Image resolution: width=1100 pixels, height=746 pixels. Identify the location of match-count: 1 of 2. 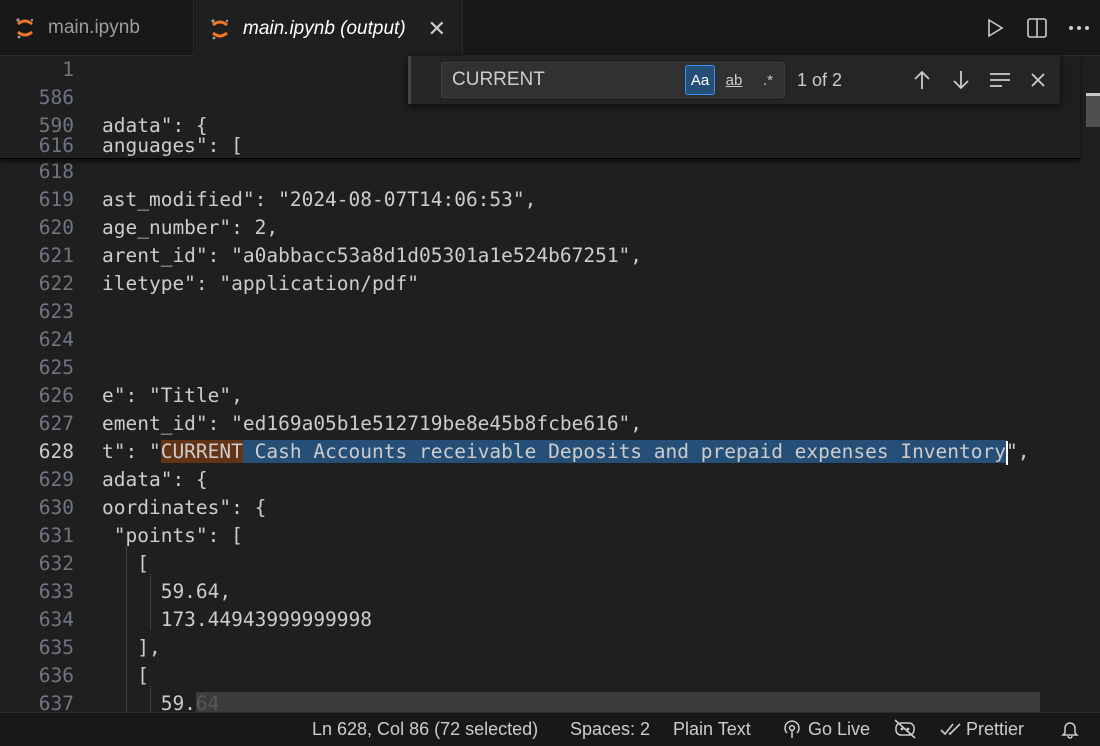
(820, 80).